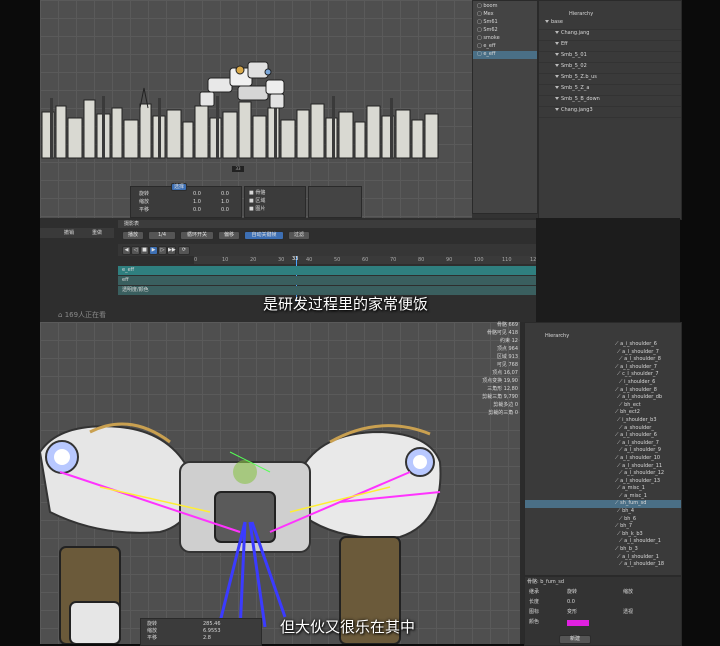  I want to click on hierarchy-item: ⟋ a_l_shoulder_13, so click(603, 482).